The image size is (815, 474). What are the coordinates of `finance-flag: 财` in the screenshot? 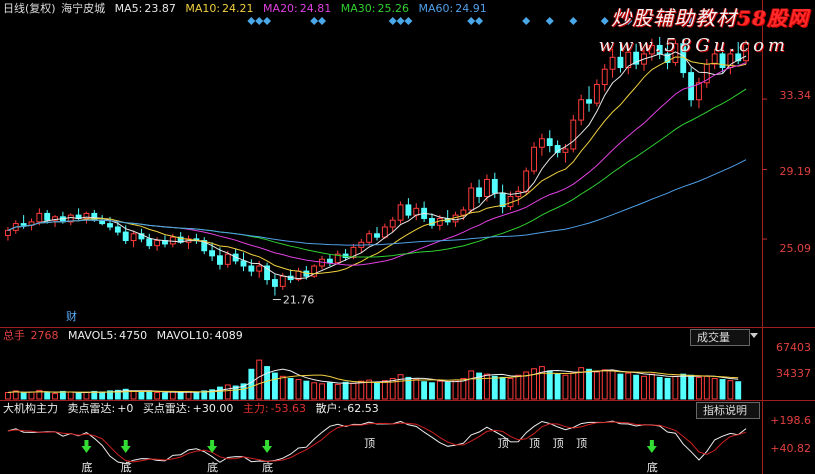 It's located at (71, 316).